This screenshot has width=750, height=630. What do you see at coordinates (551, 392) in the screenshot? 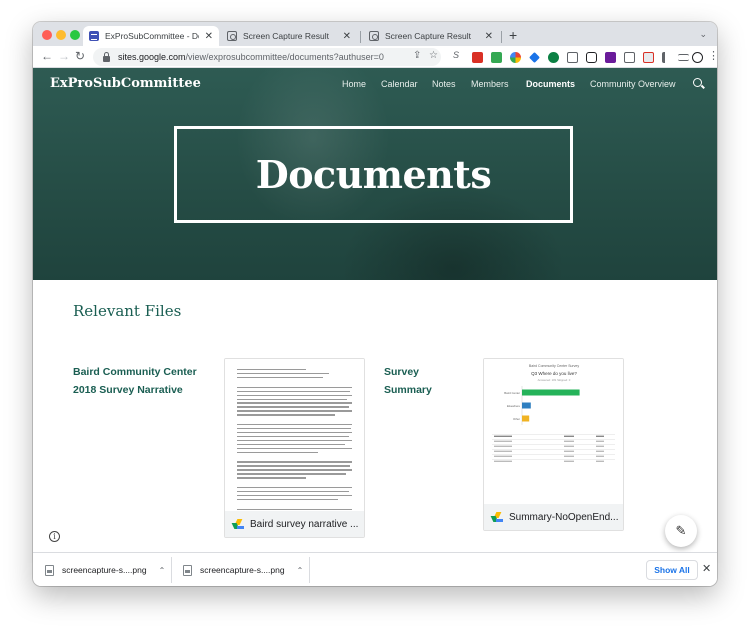
I see `chart-bar` at bounding box center [551, 392].